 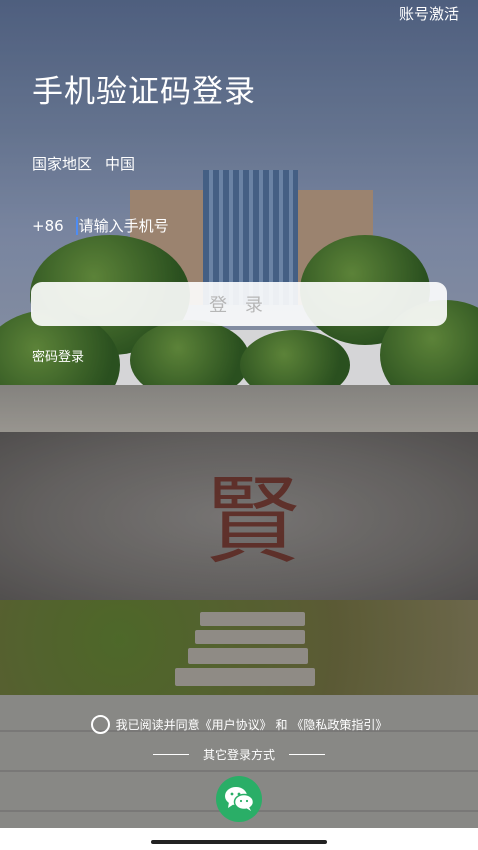 What do you see at coordinates (58, 355) in the screenshot?
I see `password-login-link: 密码登录` at bounding box center [58, 355].